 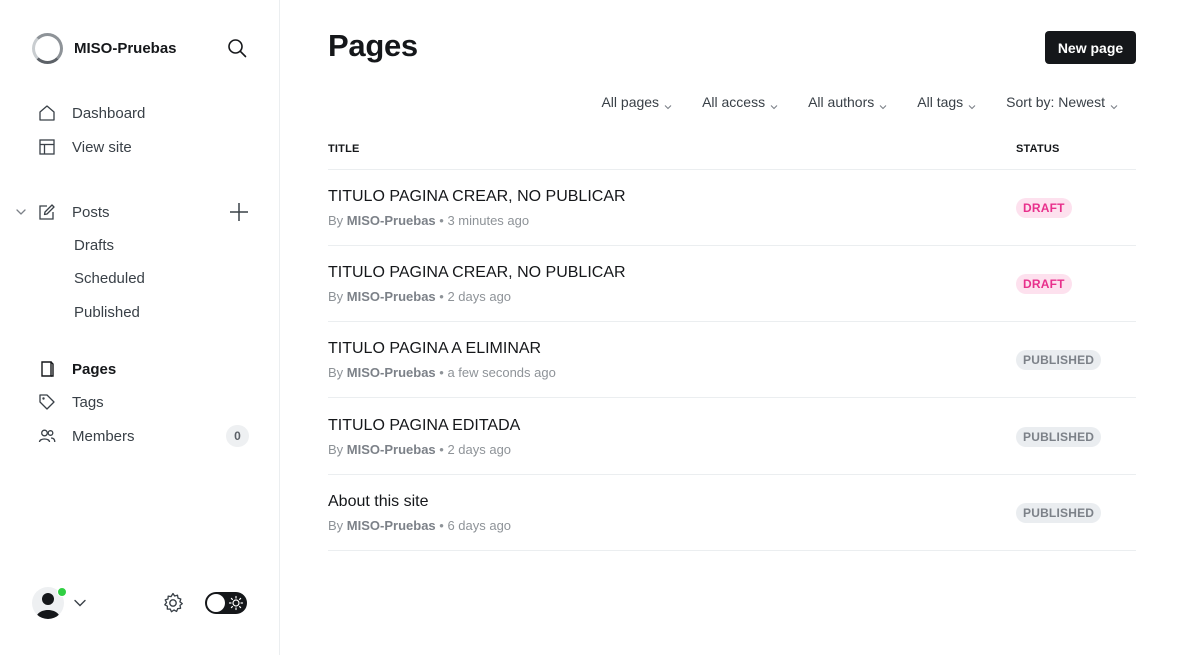 I want to click on online-status-dot, so click(x=62, y=592).